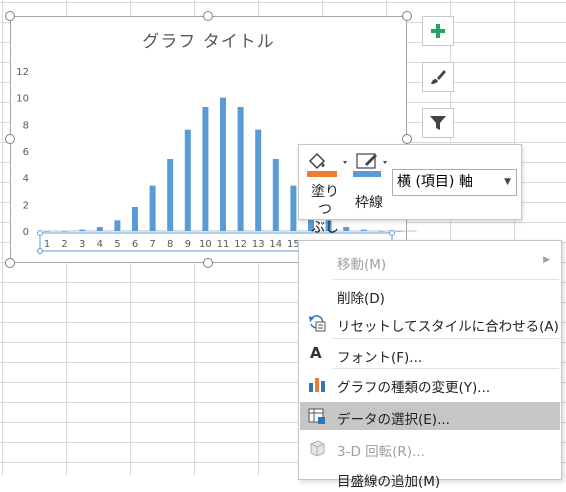 The height and width of the screenshot is (492, 566). Describe the element at coordinates (26, 205) in the screenshot. I see `y-tick-label: 2` at that location.